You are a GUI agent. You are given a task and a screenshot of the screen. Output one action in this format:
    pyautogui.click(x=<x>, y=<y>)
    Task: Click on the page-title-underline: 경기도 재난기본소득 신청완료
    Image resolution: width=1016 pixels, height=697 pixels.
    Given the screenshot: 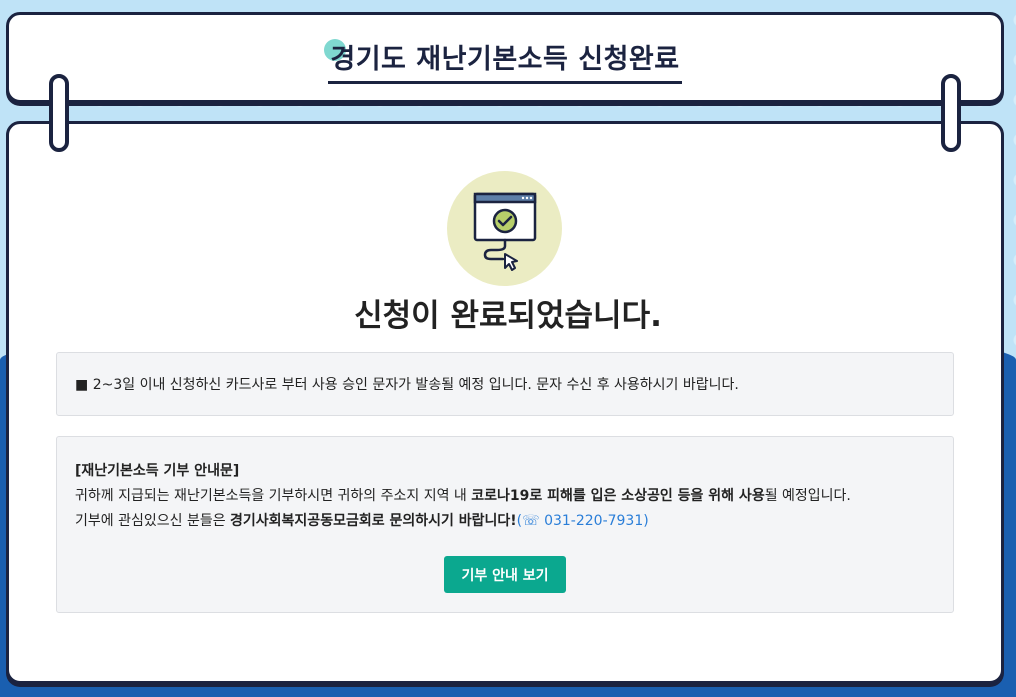 What is the action you would take?
    pyautogui.click(x=503, y=60)
    